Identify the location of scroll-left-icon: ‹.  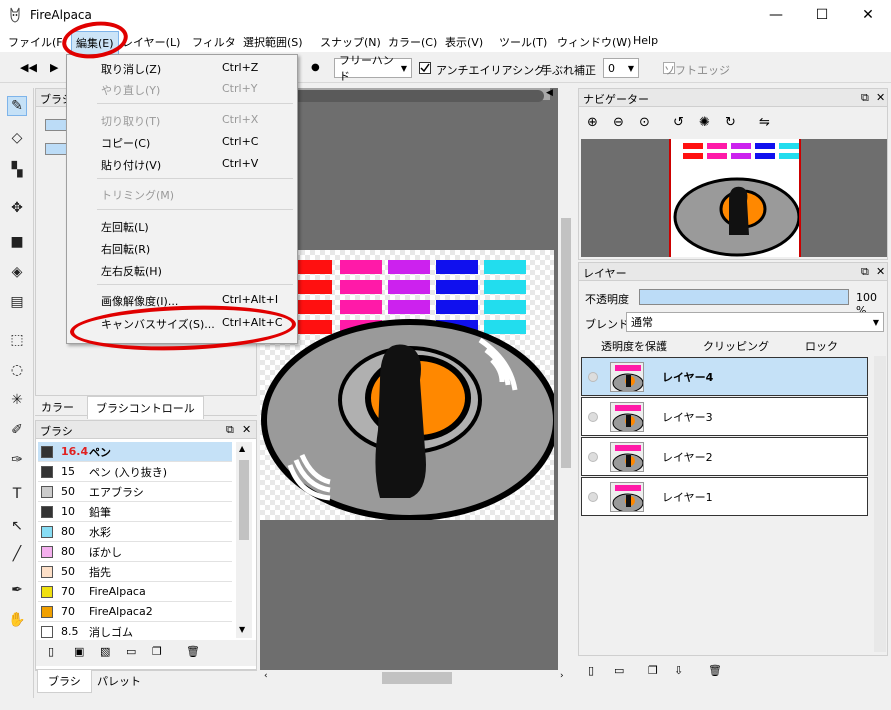
(266, 676).